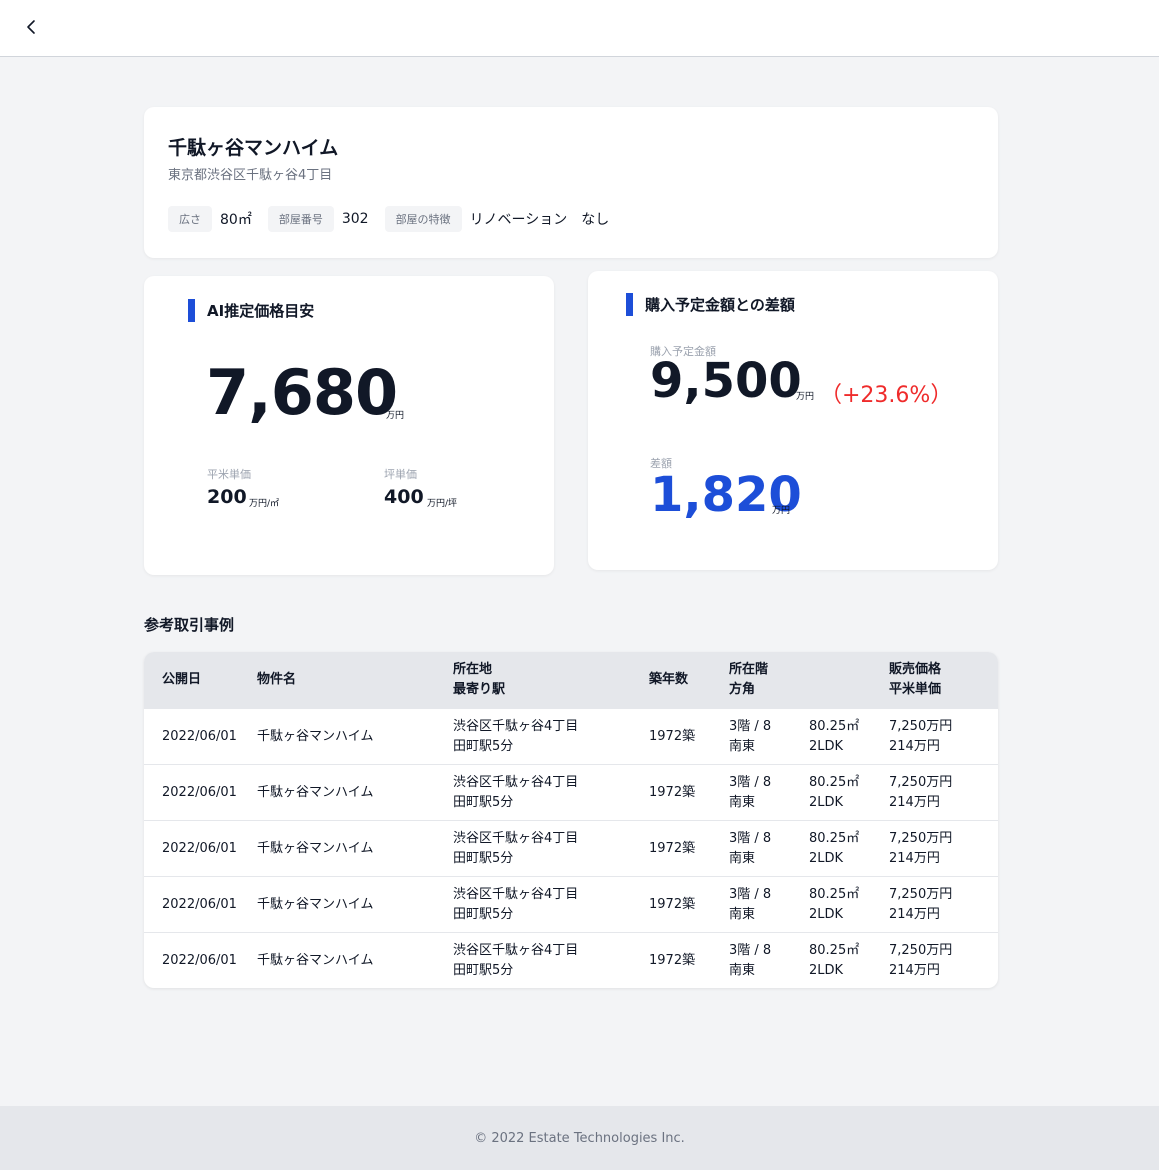 This screenshot has height=1170, width=1159. Describe the element at coordinates (781, 511) in the screenshot. I see `gap-unit: 万円` at that location.